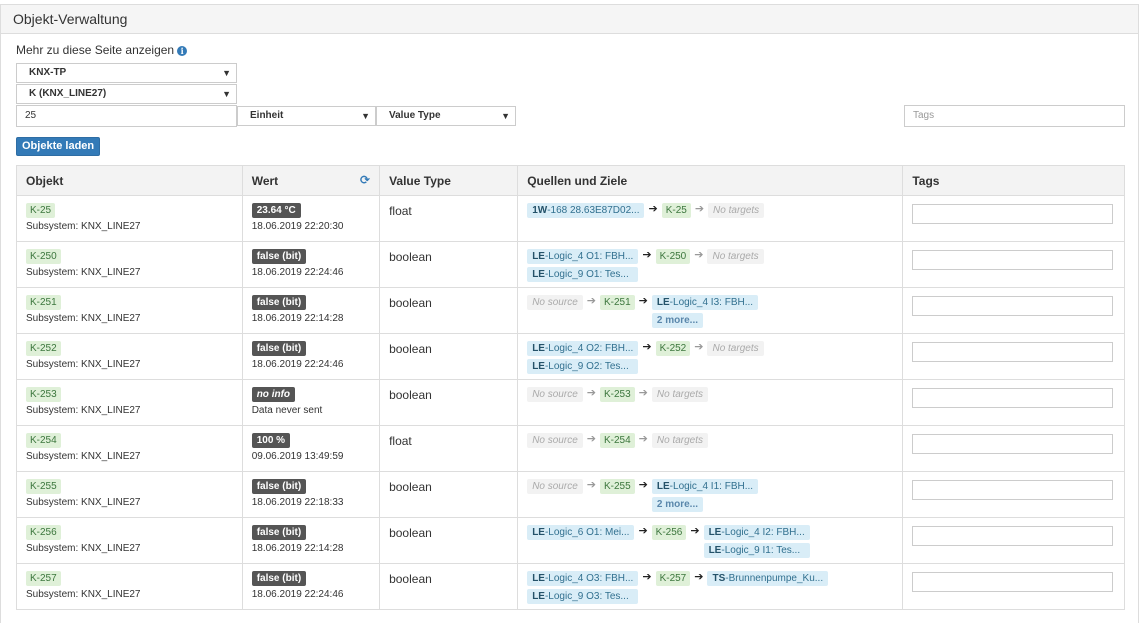  I want to click on object-name-tag: K-252, so click(43, 348).